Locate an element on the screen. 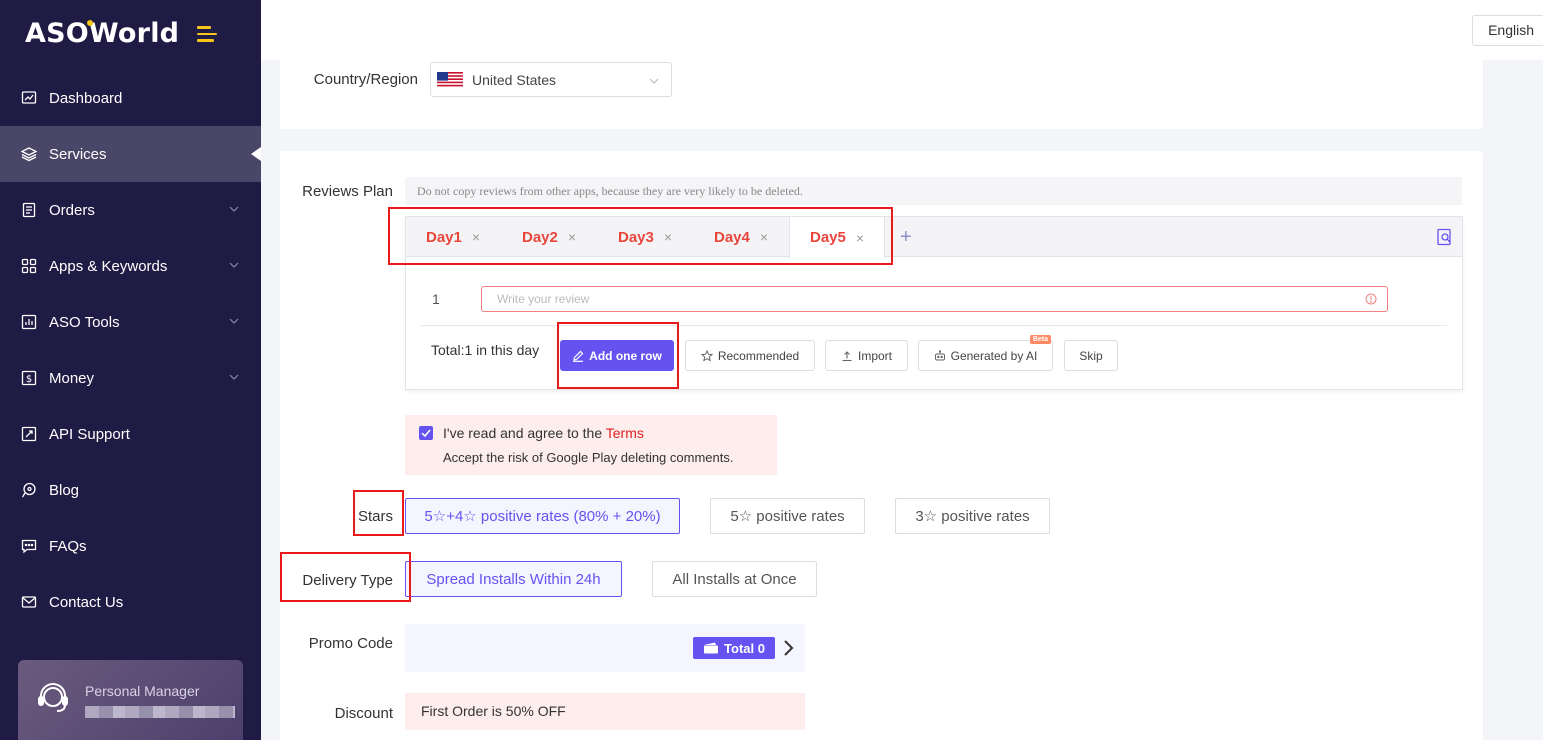 This screenshot has height=740, width=1543. sidebar-item-label: Dashboard is located at coordinates (86, 98).